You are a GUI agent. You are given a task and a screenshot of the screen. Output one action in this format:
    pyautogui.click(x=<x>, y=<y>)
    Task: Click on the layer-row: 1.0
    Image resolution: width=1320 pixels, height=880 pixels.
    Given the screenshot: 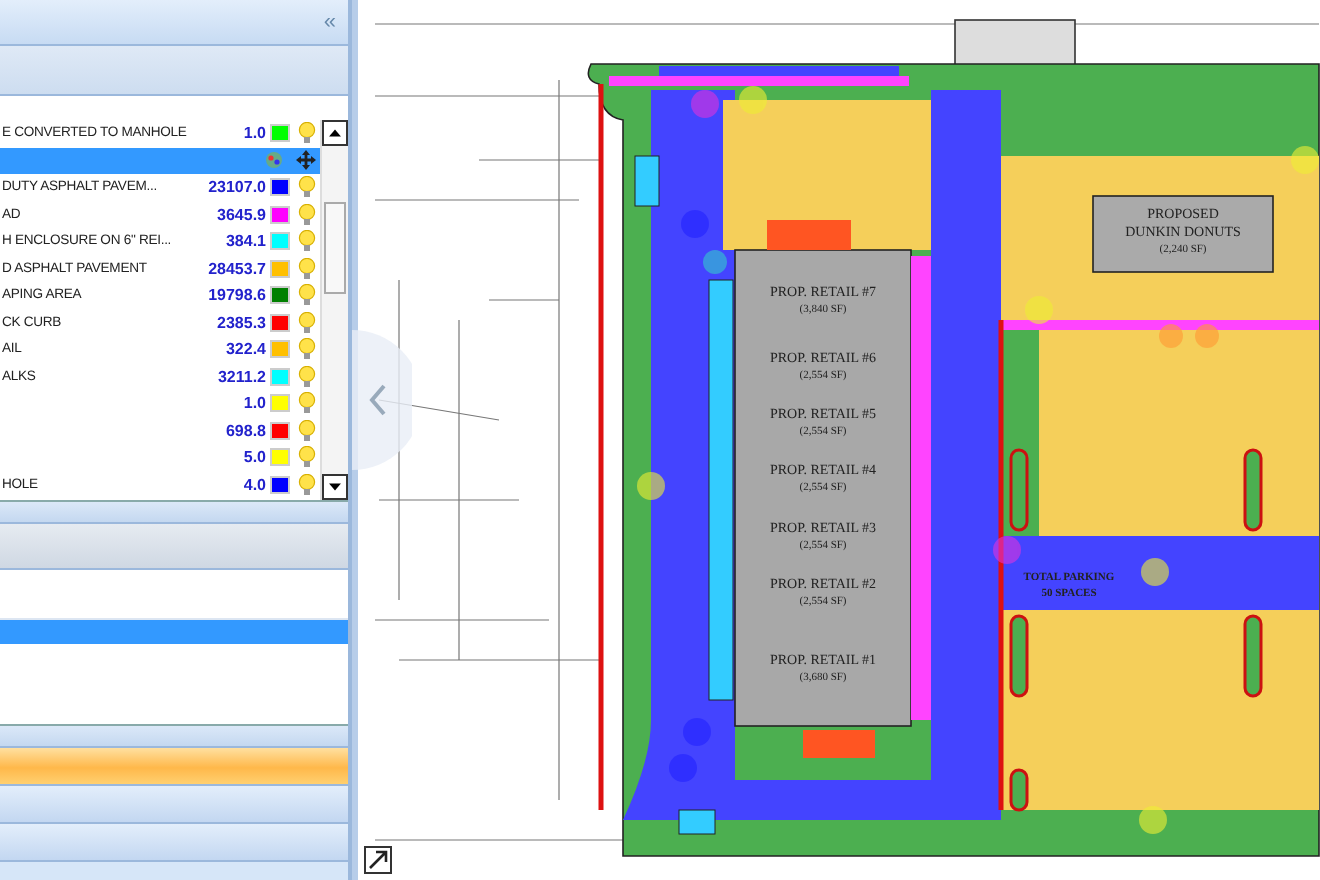 What is the action you would take?
    pyautogui.click(x=160, y=403)
    